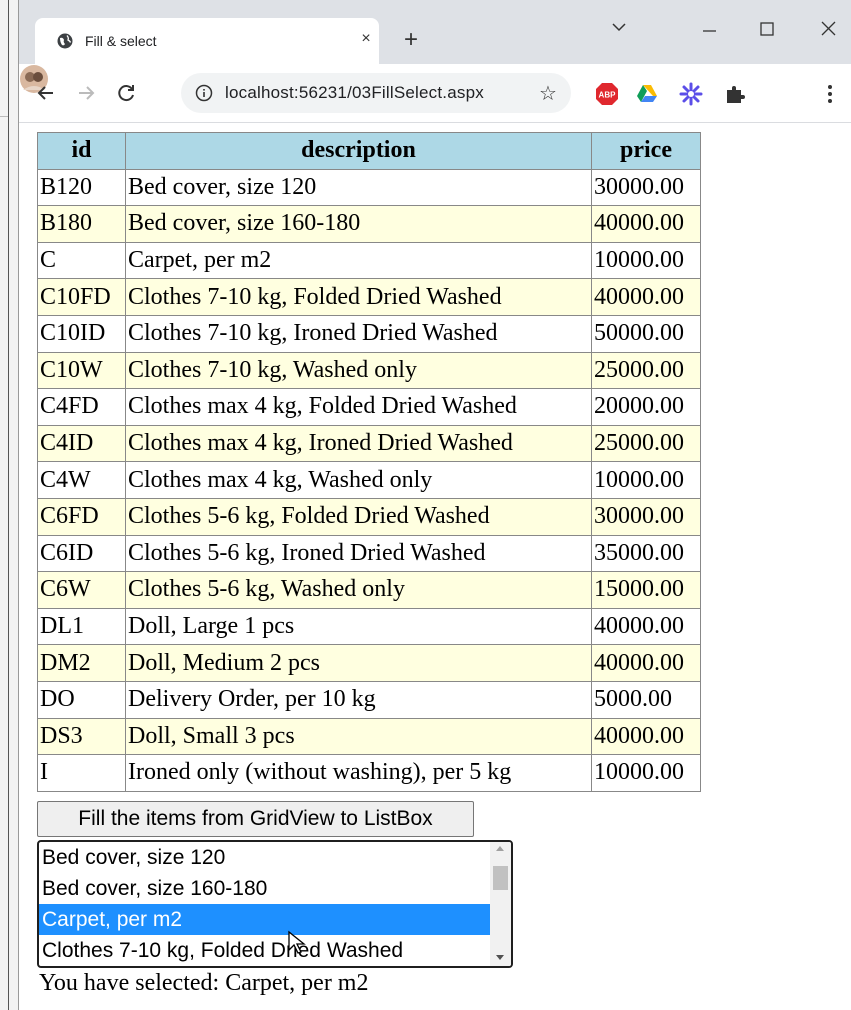  What do you see at coordinates (81, 553) in the screenshot?
I see `cell-id: C6ID` at bounding box center [81, 553].